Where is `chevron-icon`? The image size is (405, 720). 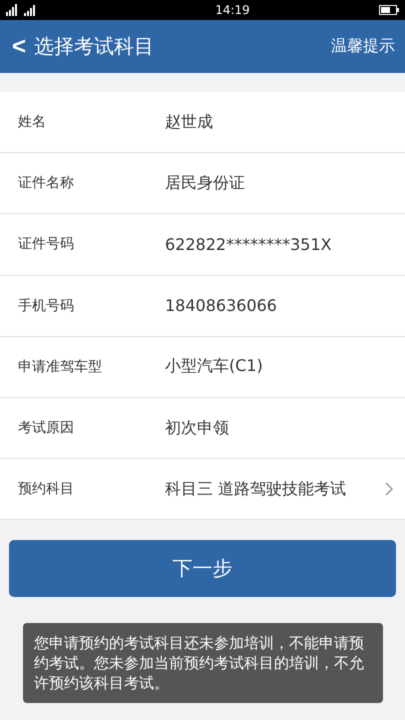
chevron-icon is located at coordinates (389, 489).